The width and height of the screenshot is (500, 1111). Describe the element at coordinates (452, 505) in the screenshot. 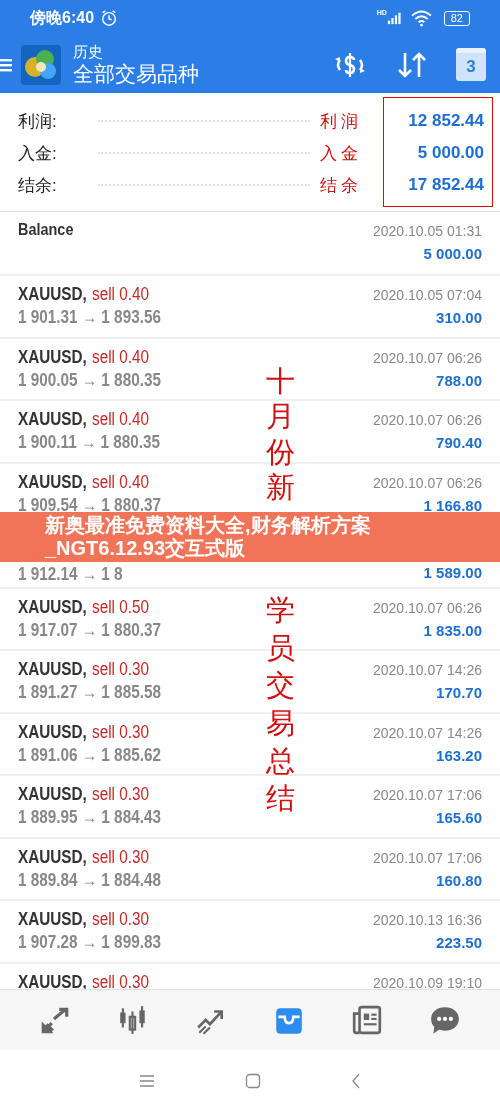

I see `profit-value: 1 166.80` at that location.